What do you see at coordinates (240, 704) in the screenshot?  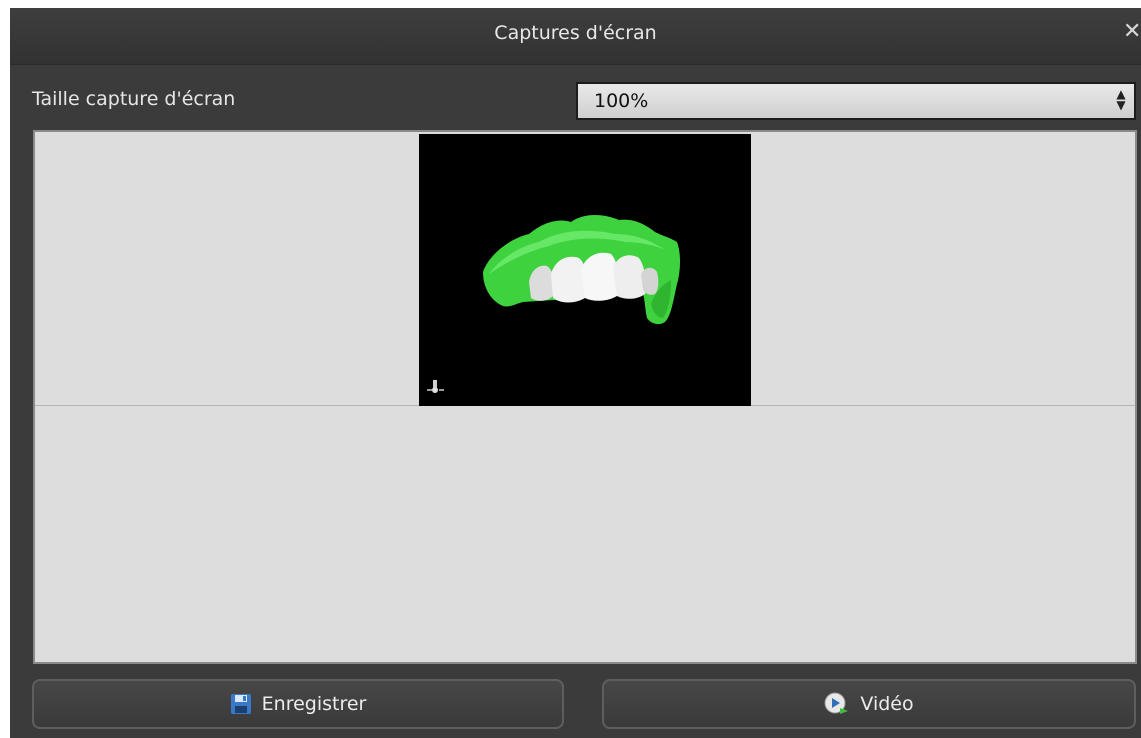 I see `floppy-disk-icon` at bounding box center [240, 704].